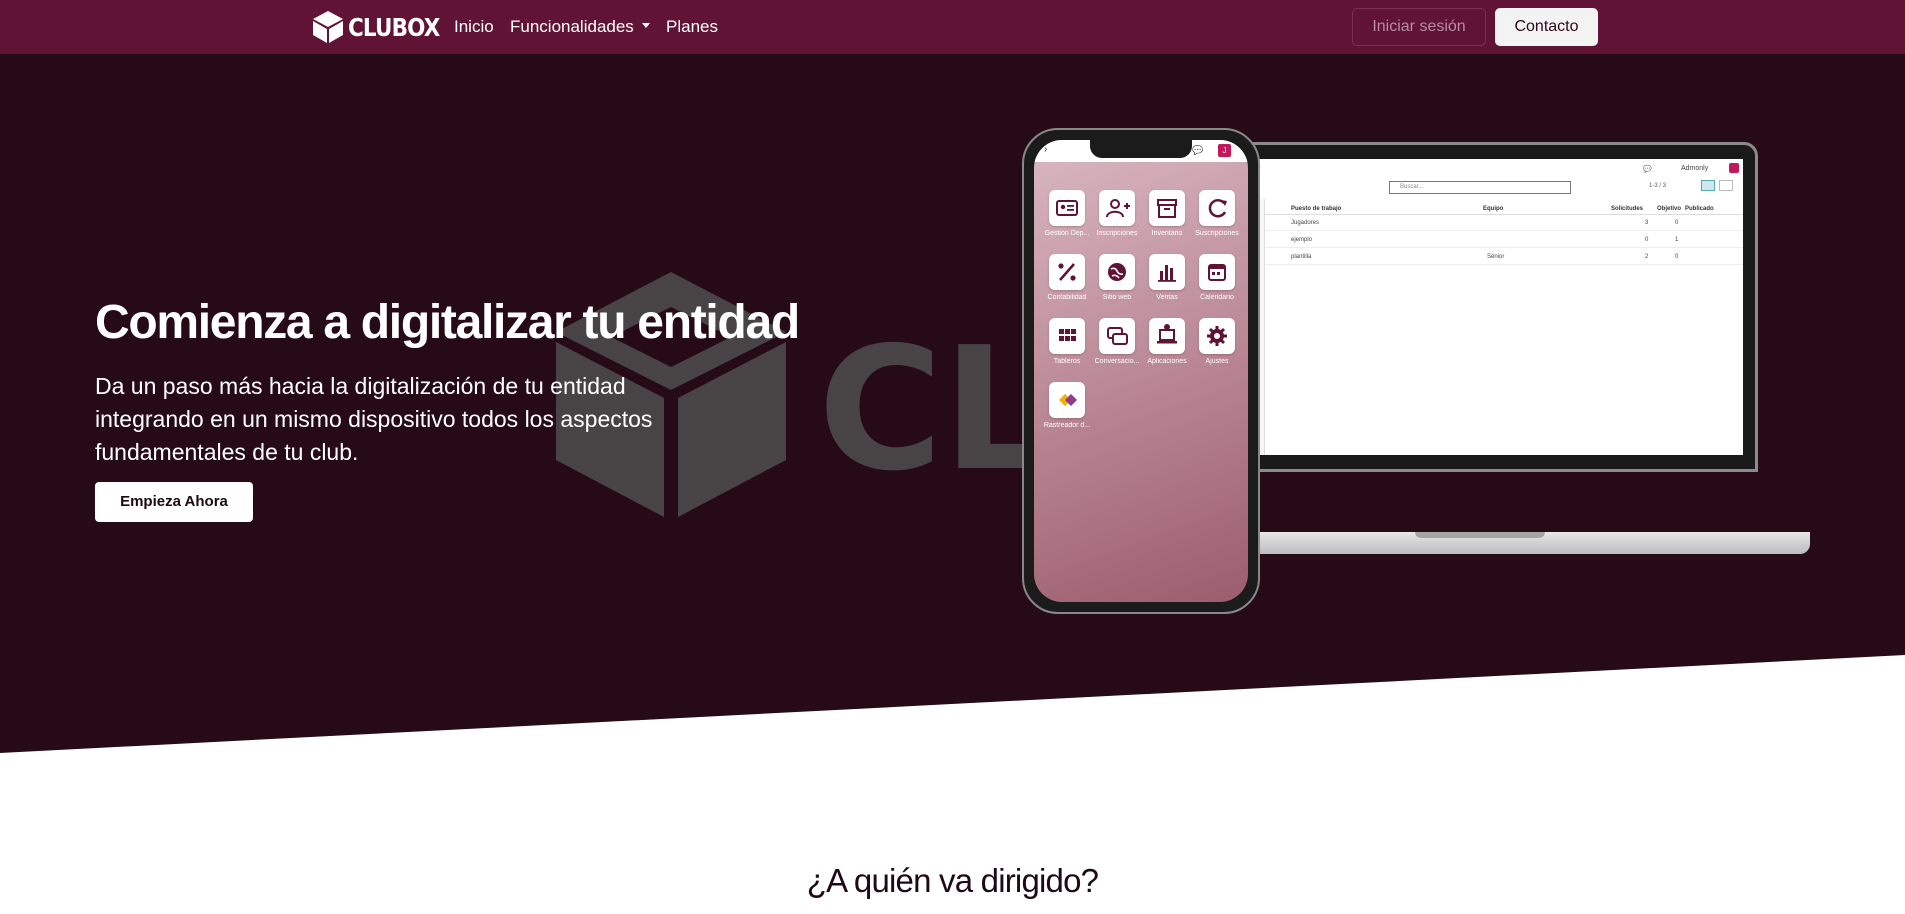  I want to click on contact-button: Contacto, so click(1546, 27).